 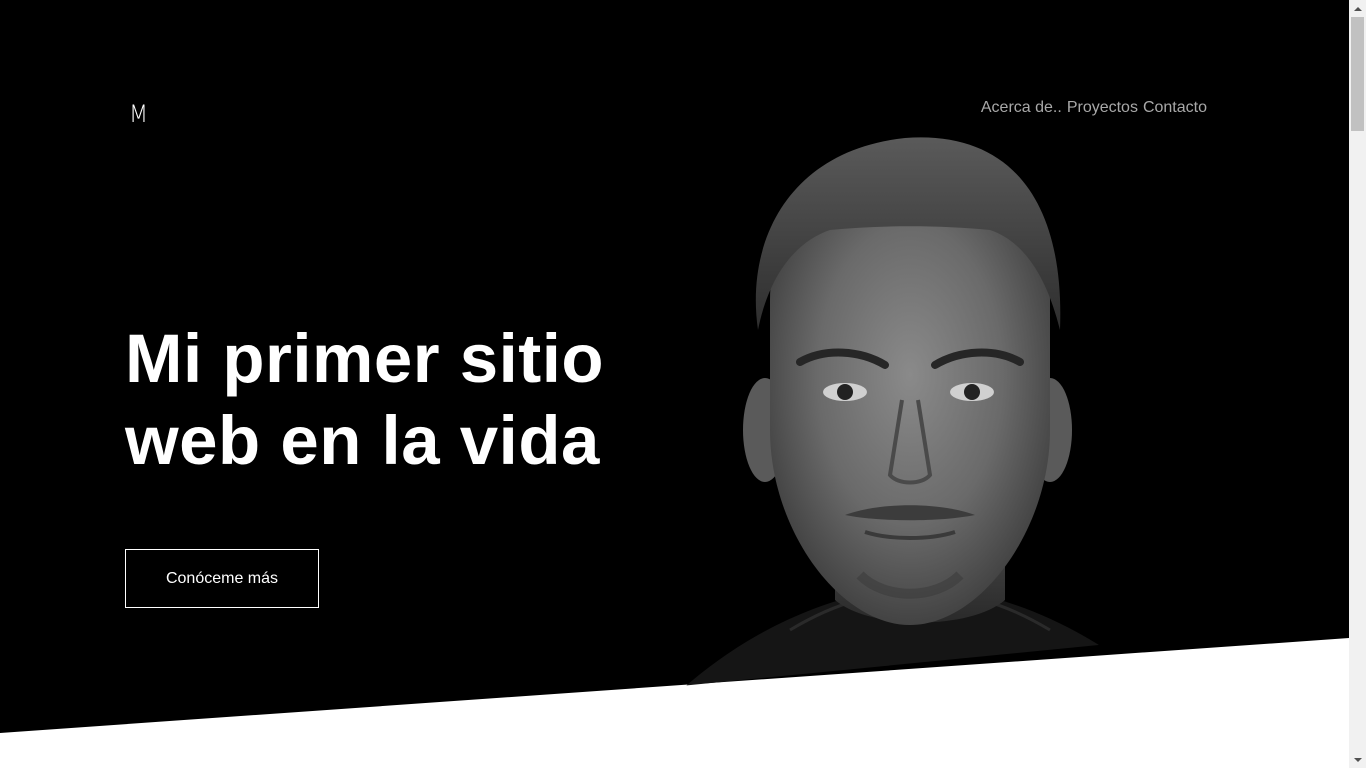 I want to click on hero-headline-line-1: Mi primer sitio, so click(x=365, y=358).